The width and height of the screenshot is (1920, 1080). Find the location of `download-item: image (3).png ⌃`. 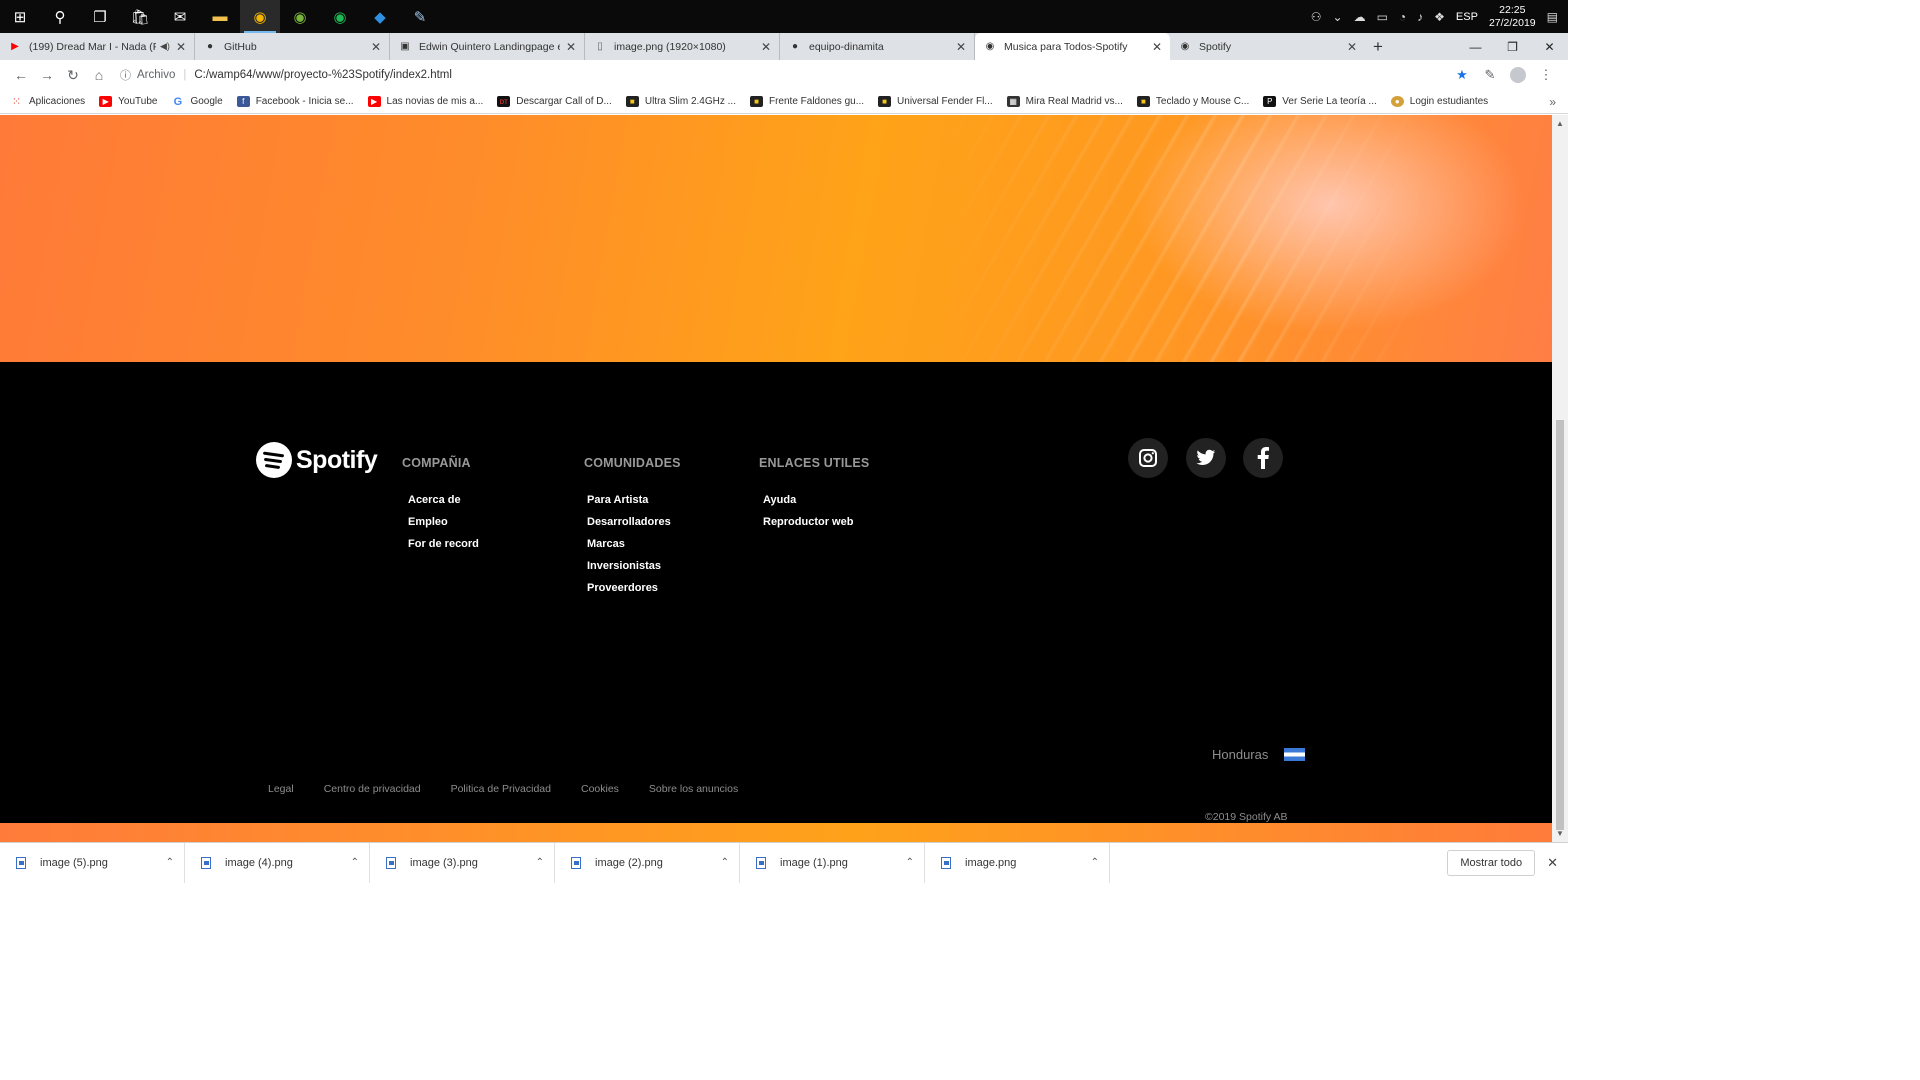

download-item: image (3).png ⌃ is located at coordinates (462, 862).